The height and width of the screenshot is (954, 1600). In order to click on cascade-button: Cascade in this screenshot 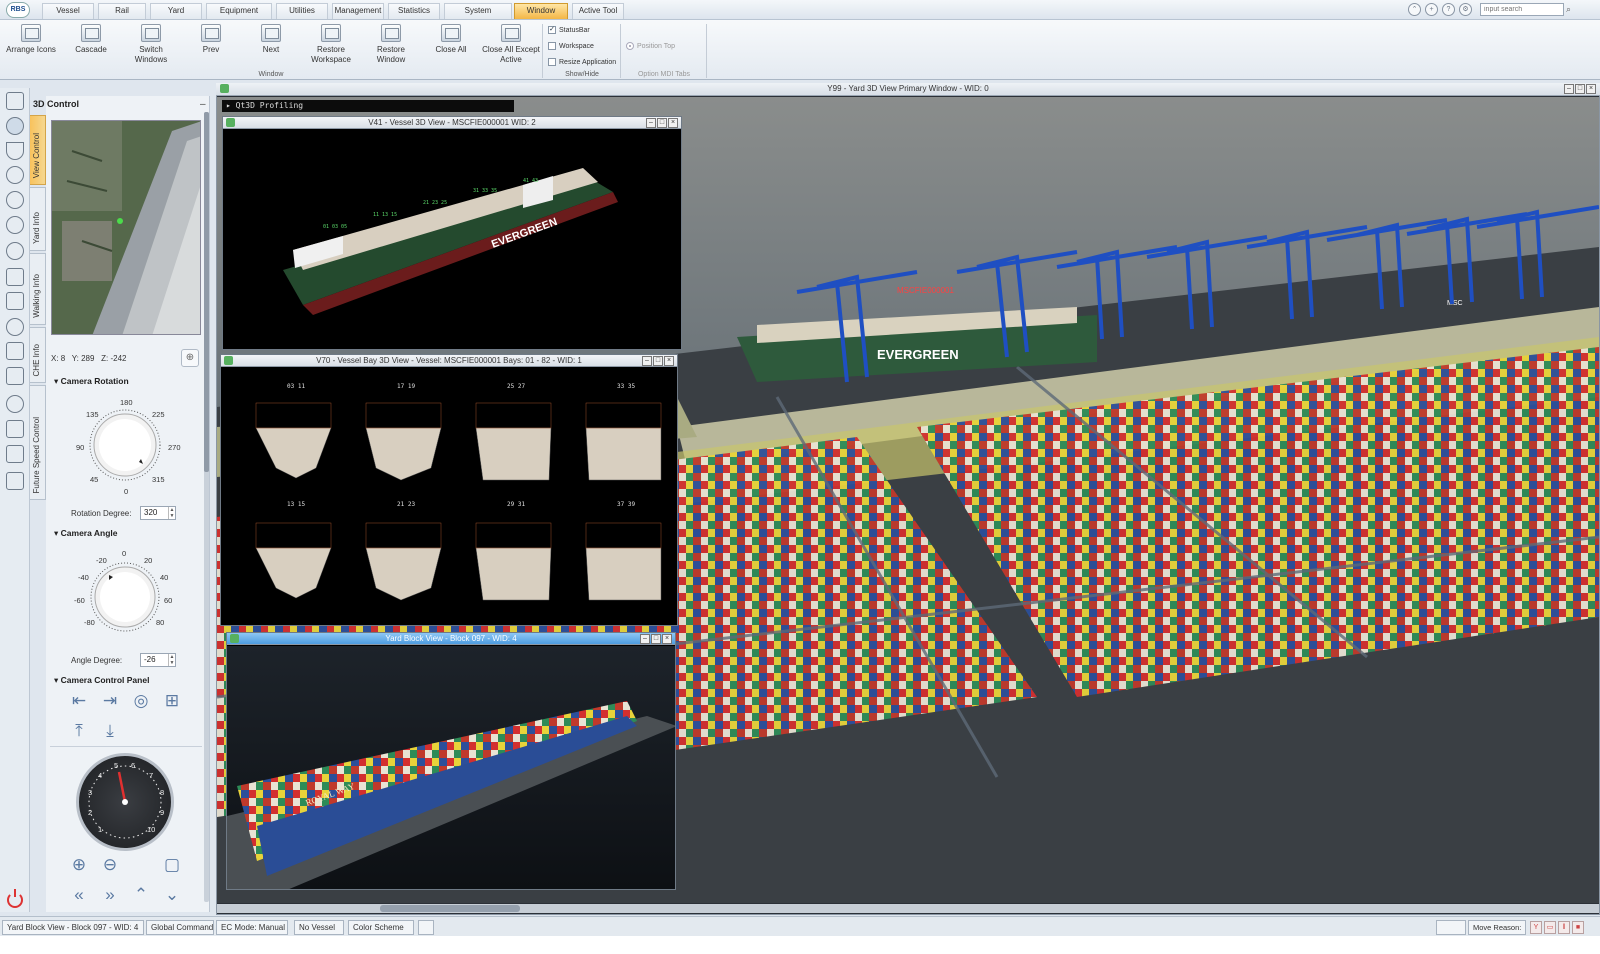, I will do `click(91, 46)`.